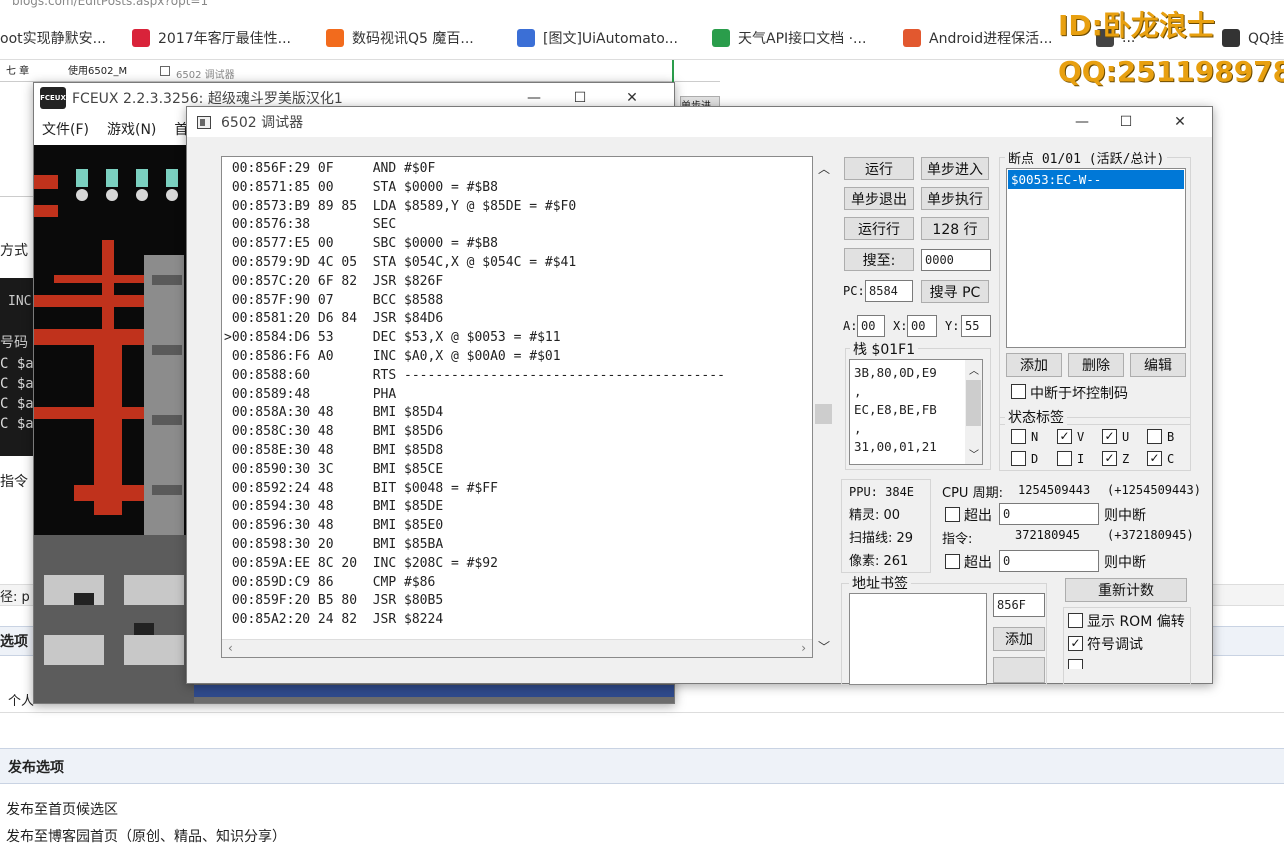 Image resolution: width=1284 pixels, height=860 pixels. What do you see at coordinates (1109, 436) in the screenshot?
I see `flag-u-checkbox: ✓` at bounding box center [1109, 436].